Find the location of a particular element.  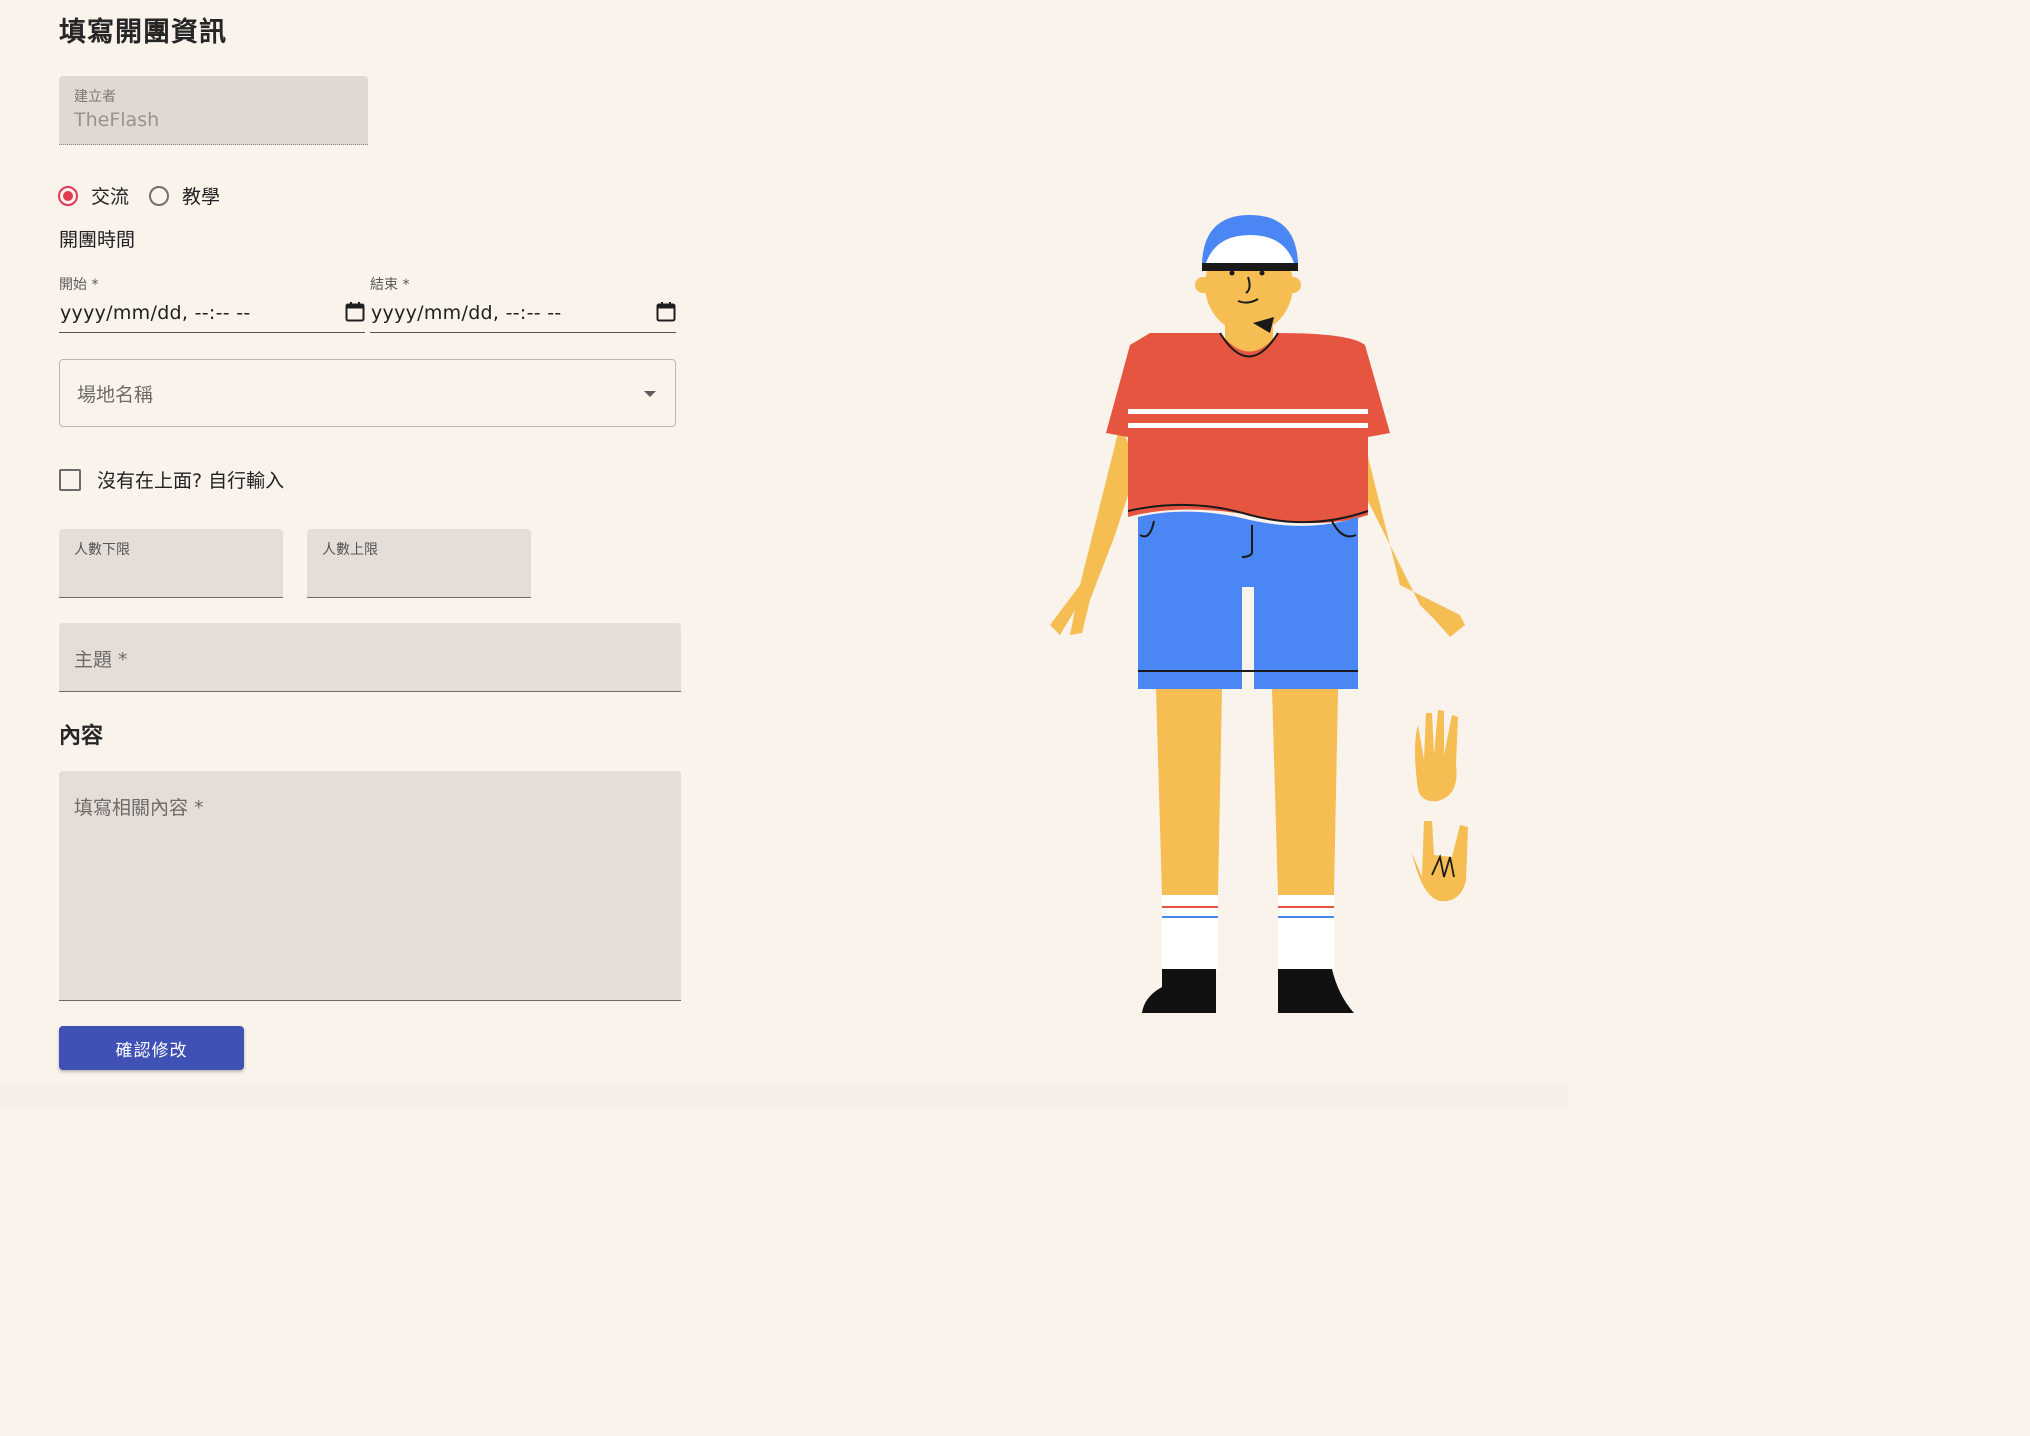

start-datetime-field: 開始 * yyyy/mm/dd, --:-- -- is located at coordinates (212, 302).